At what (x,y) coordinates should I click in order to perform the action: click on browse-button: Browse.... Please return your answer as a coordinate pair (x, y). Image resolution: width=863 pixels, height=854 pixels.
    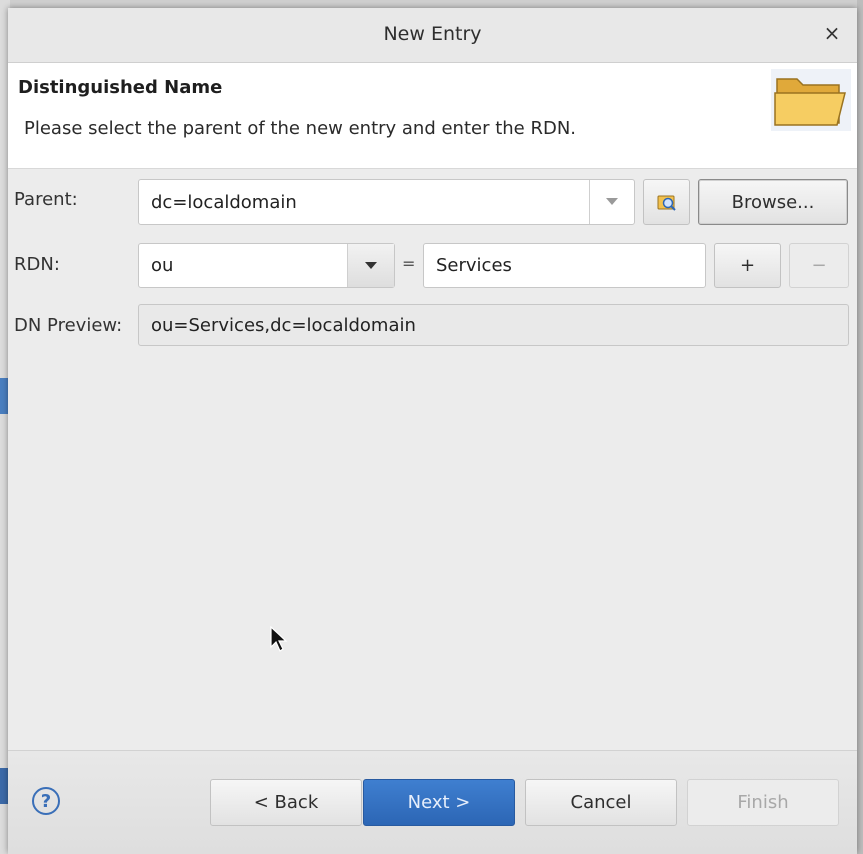
    Looking at the image, I should click on (773, 202).